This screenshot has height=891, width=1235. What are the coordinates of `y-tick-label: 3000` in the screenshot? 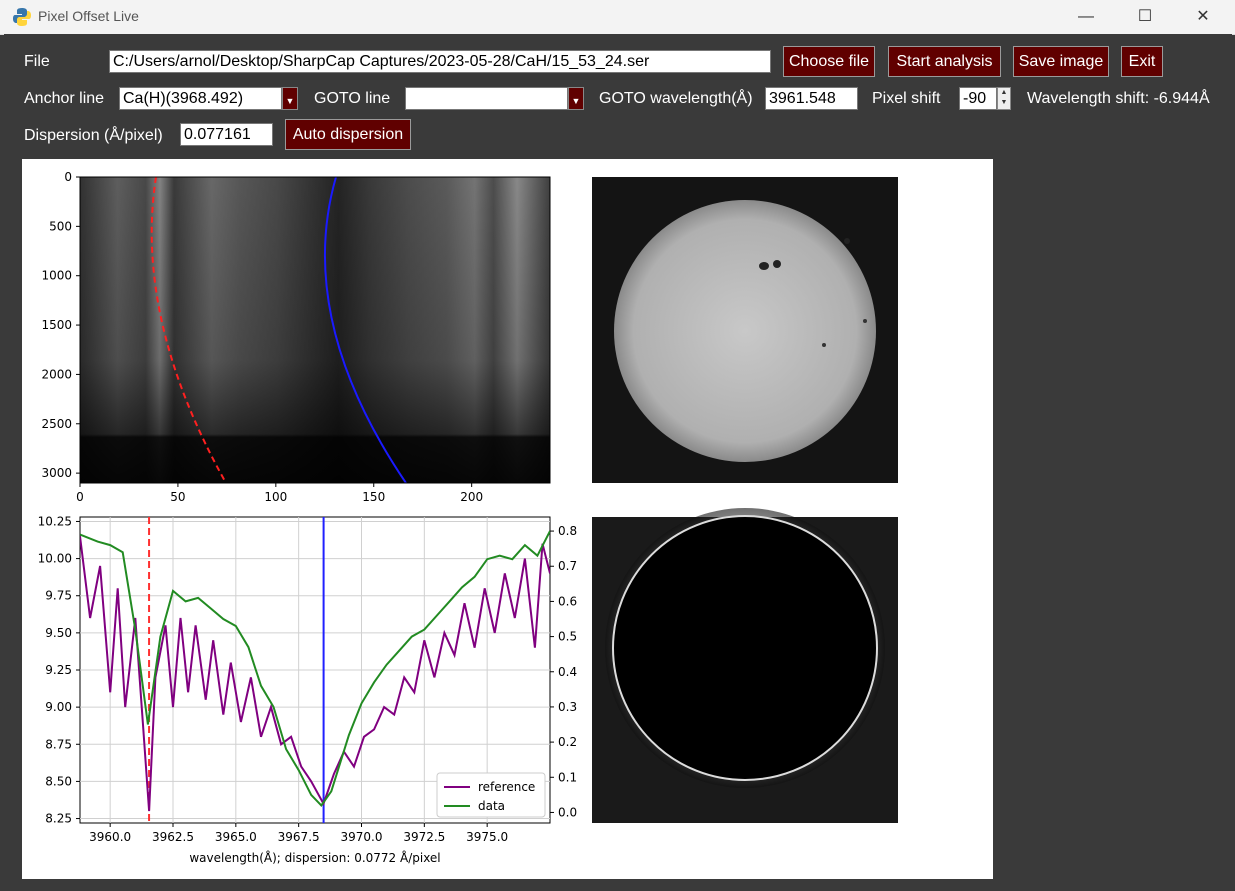 It's located at (56, 473).